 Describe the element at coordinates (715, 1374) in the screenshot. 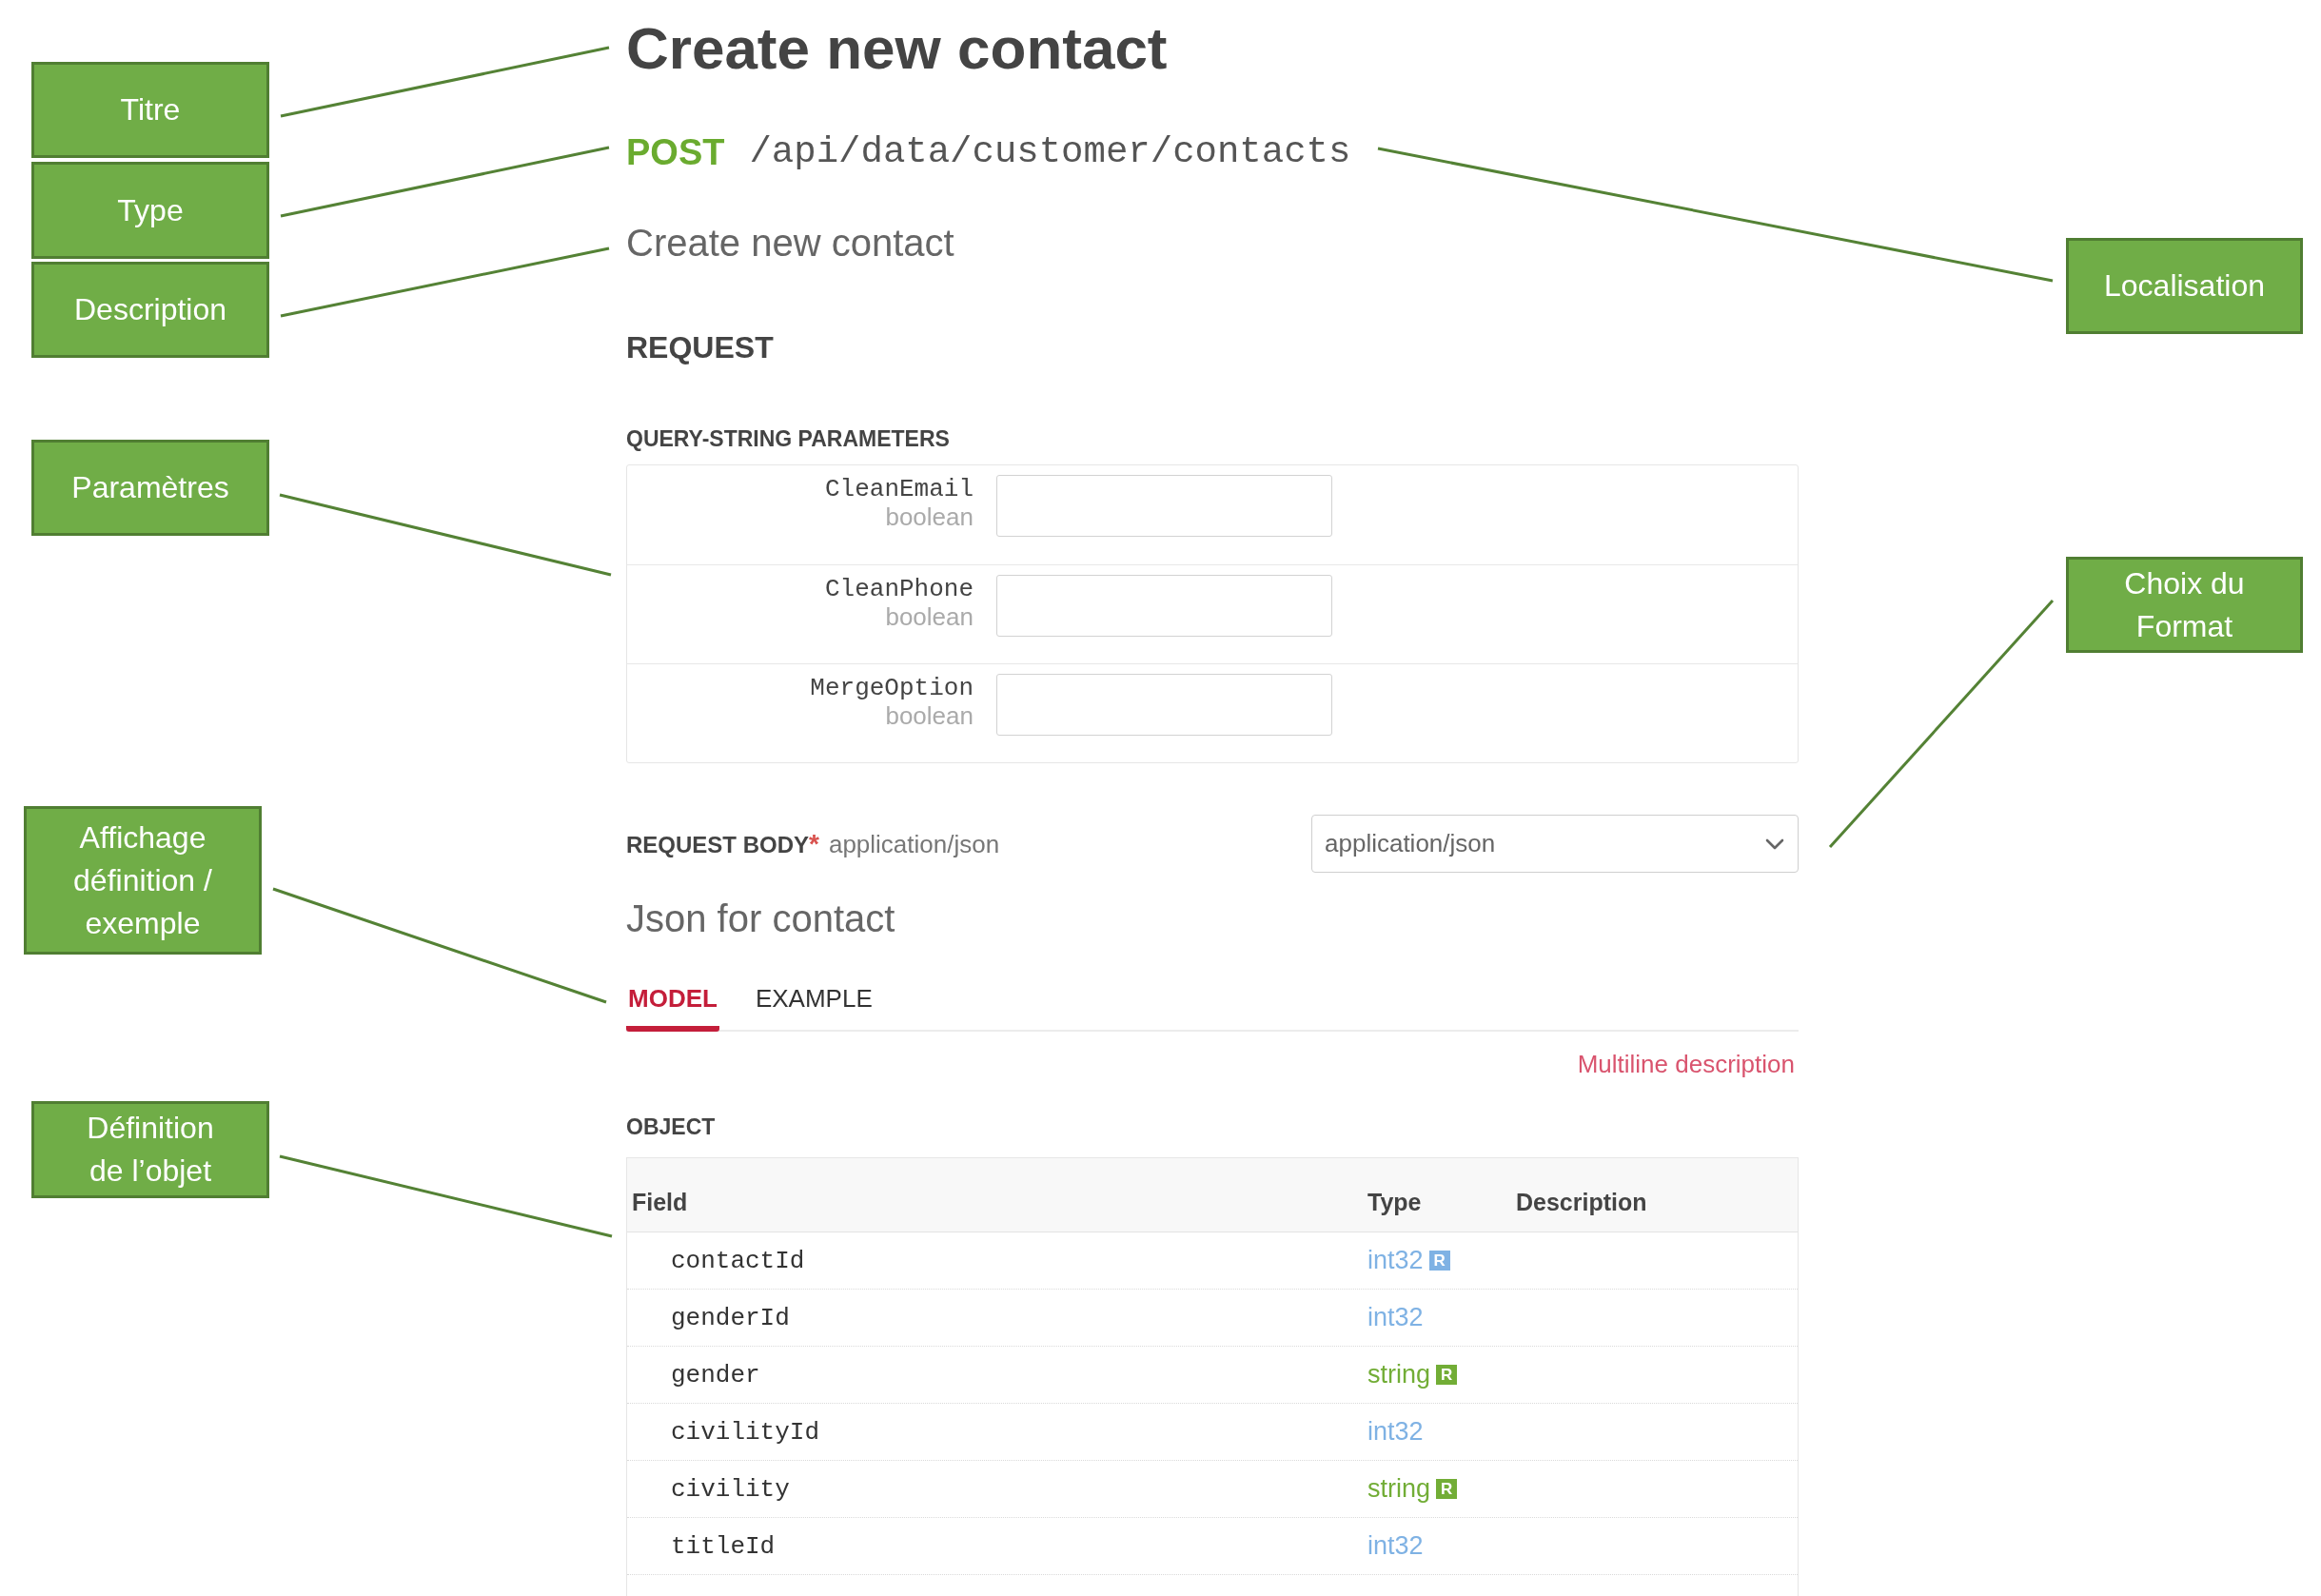

I see `table-cell: gender` at that location.